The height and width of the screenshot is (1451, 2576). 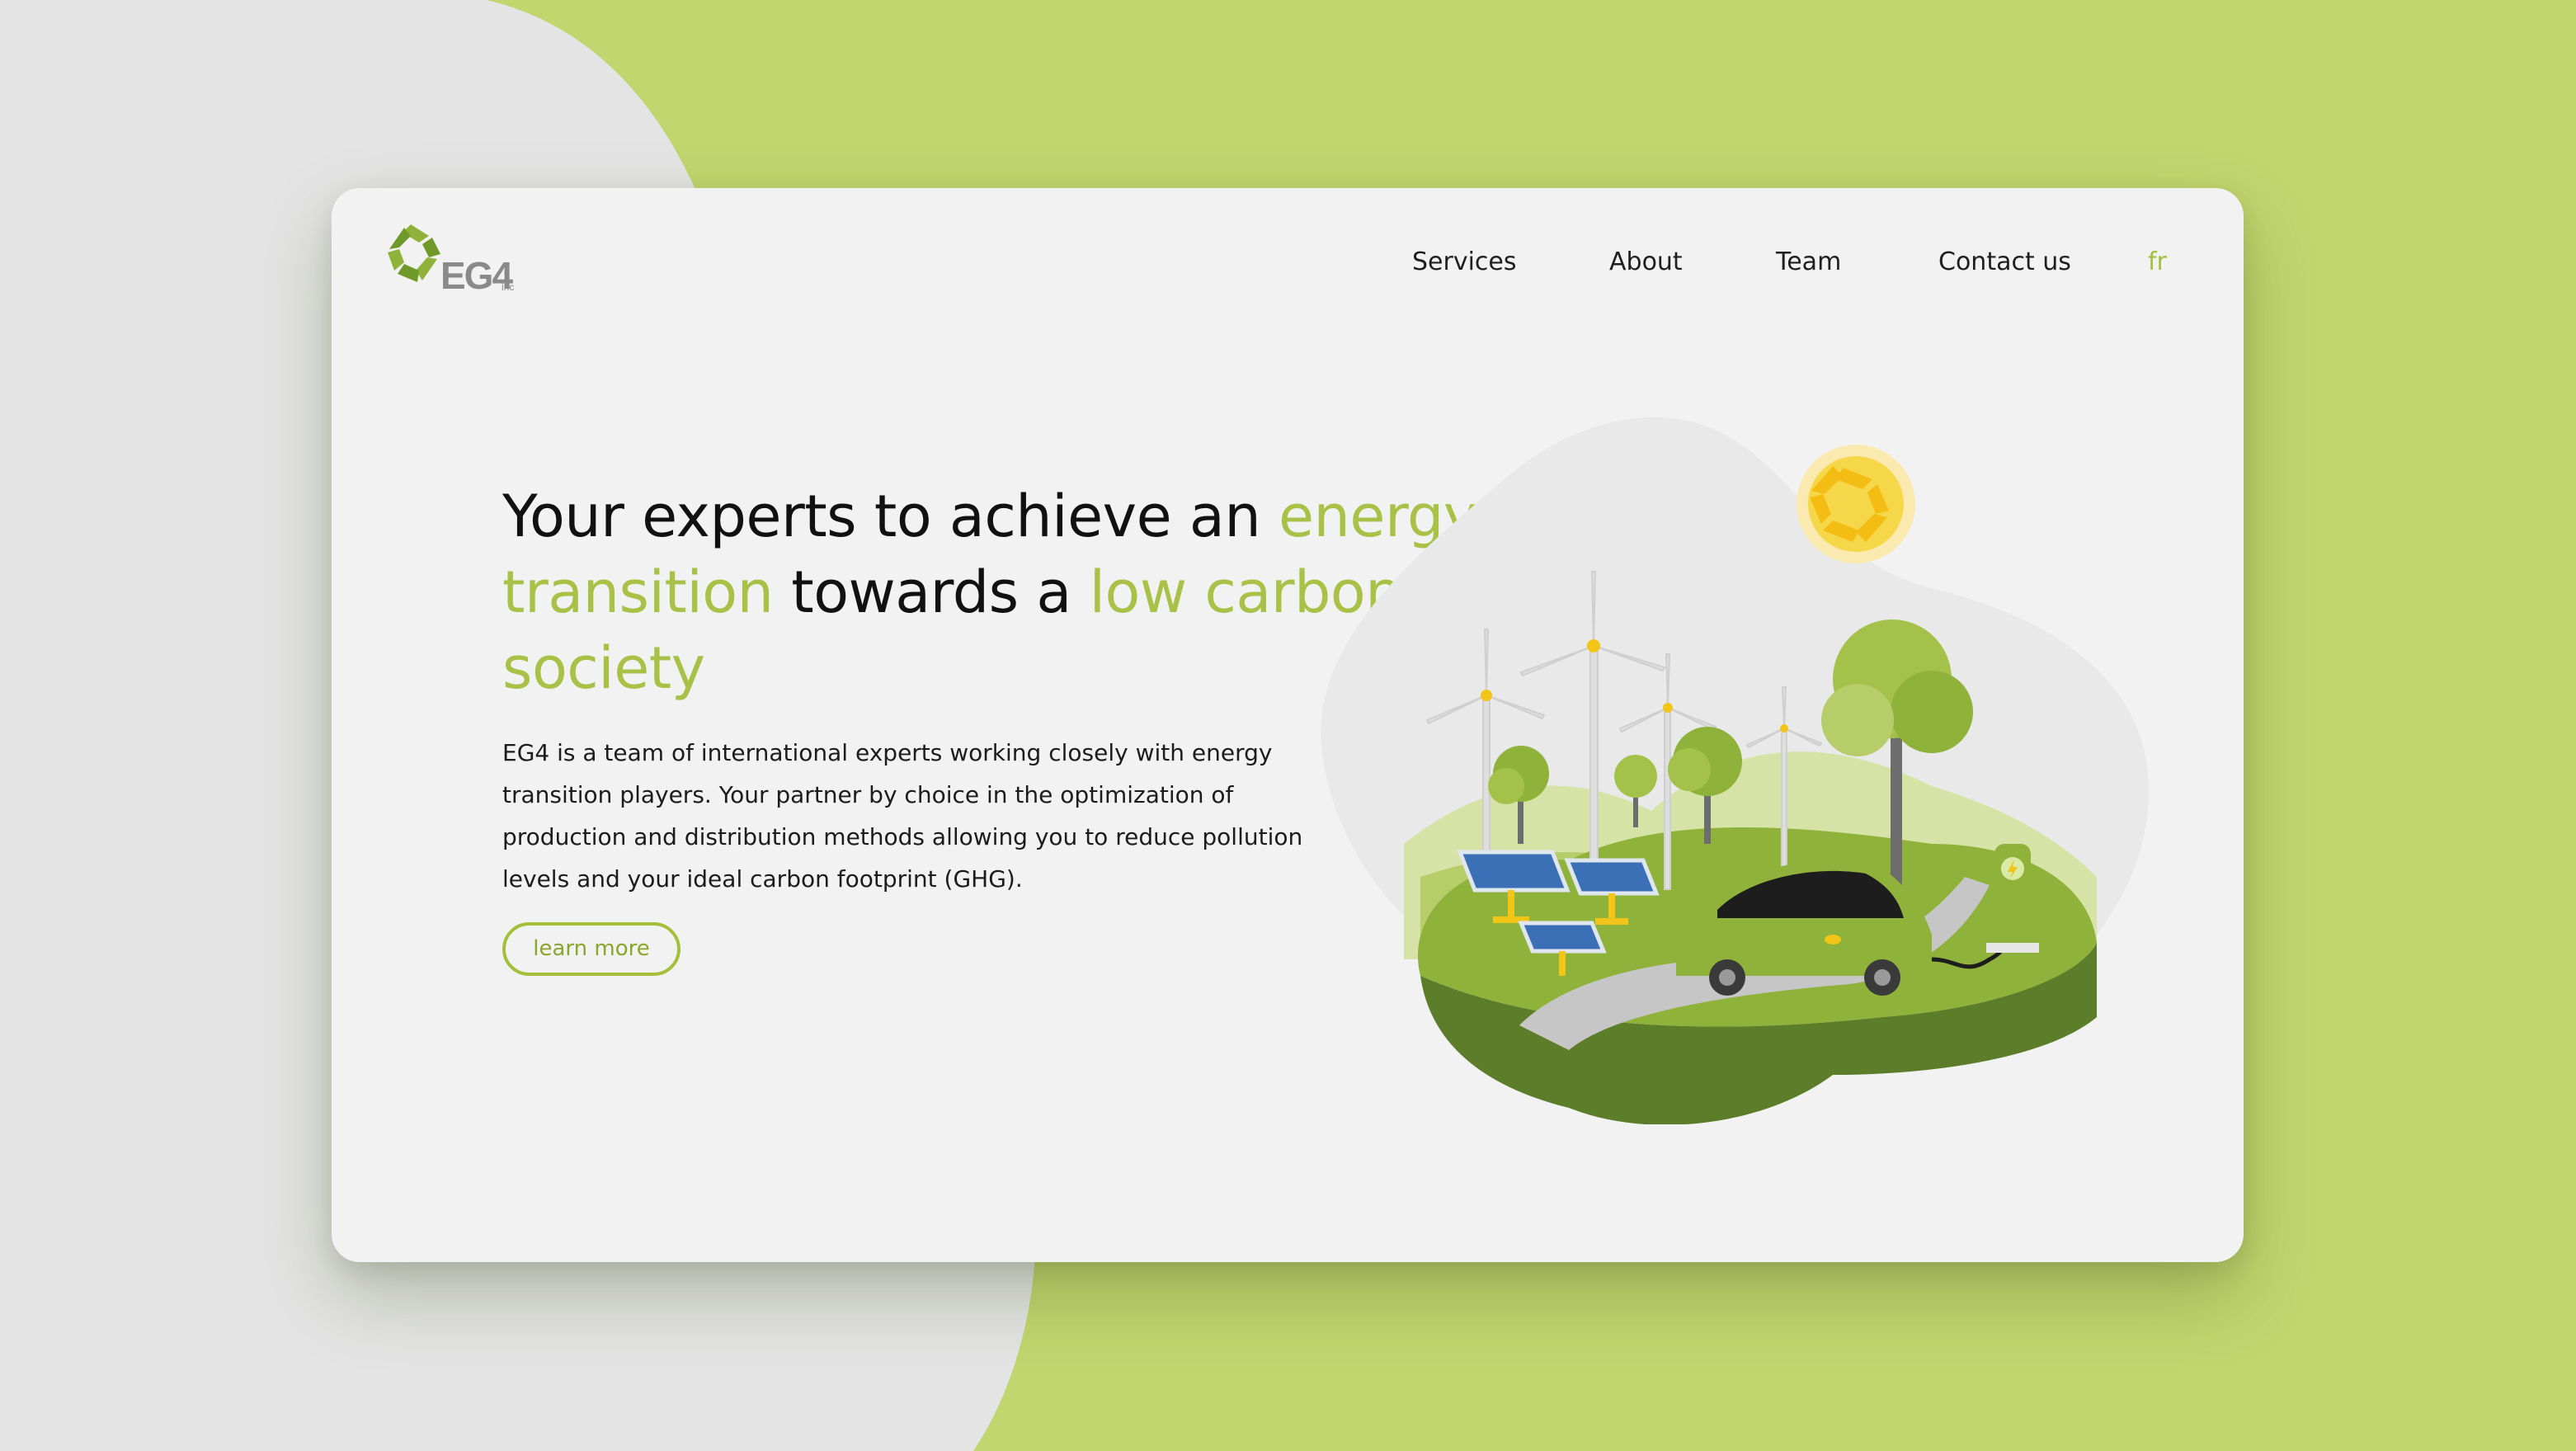 What do you see at coordinates (1646, 261) in the screenshot?
I see `nav-about-link: About` at bounding box center [1646, 261].